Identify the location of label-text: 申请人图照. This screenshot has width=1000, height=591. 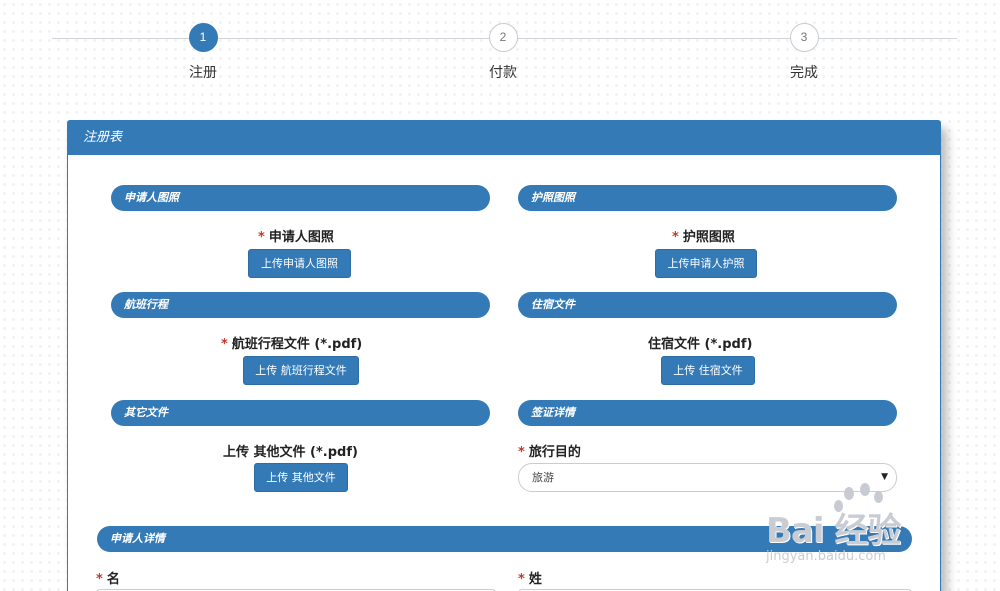
(301, 237).